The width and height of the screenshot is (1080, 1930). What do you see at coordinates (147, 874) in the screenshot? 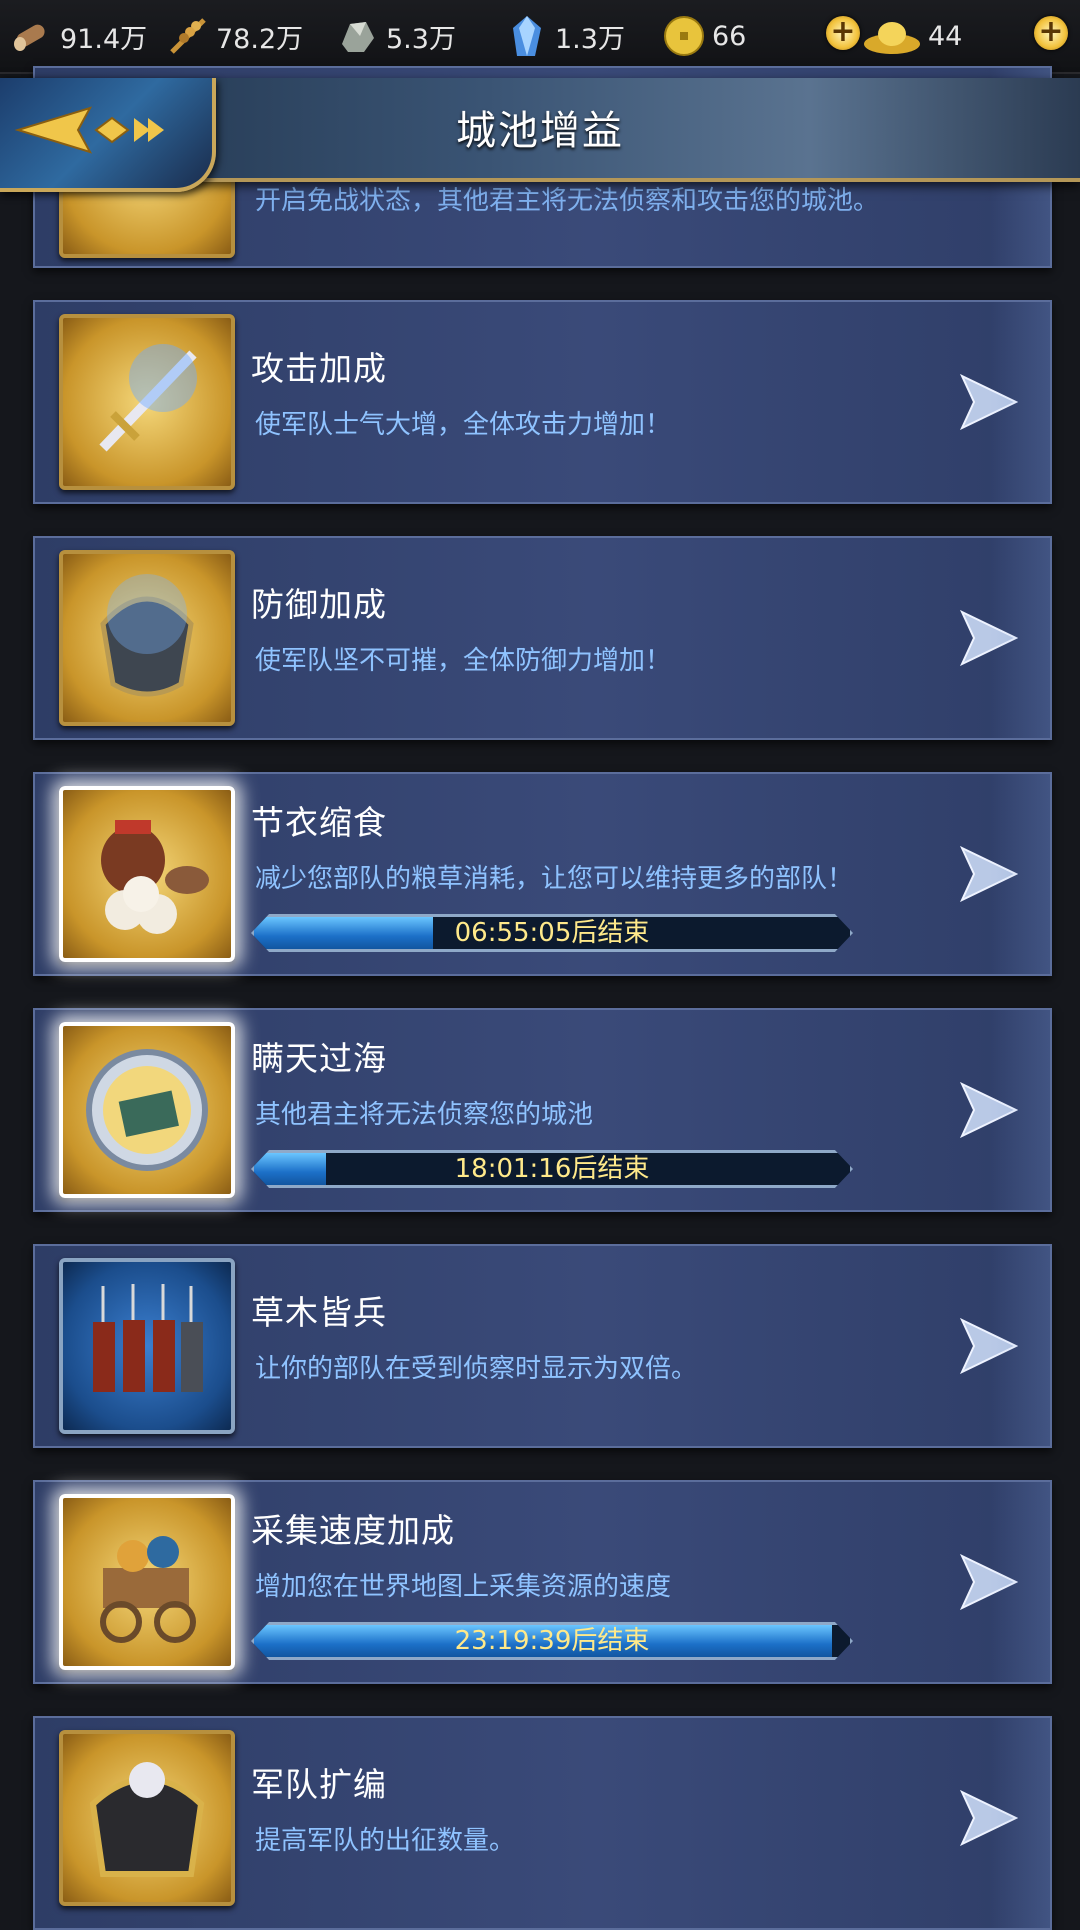
I see `food-jar-icon` at bounding box center [147, 874].